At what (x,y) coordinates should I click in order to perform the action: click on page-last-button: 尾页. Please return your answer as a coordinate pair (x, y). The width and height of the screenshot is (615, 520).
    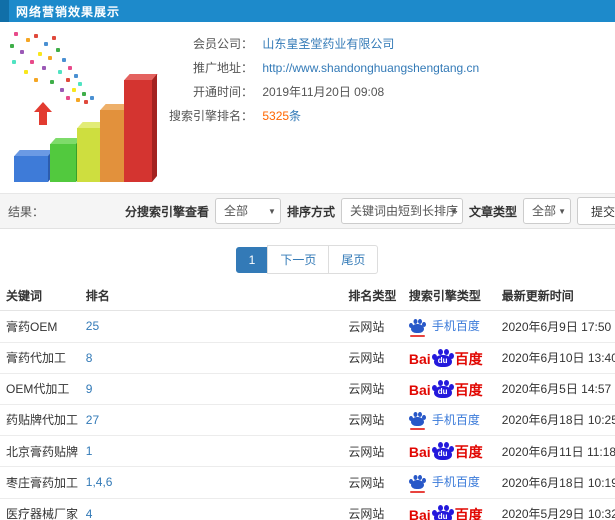
    Looking at the image, I should click on (353, 259).